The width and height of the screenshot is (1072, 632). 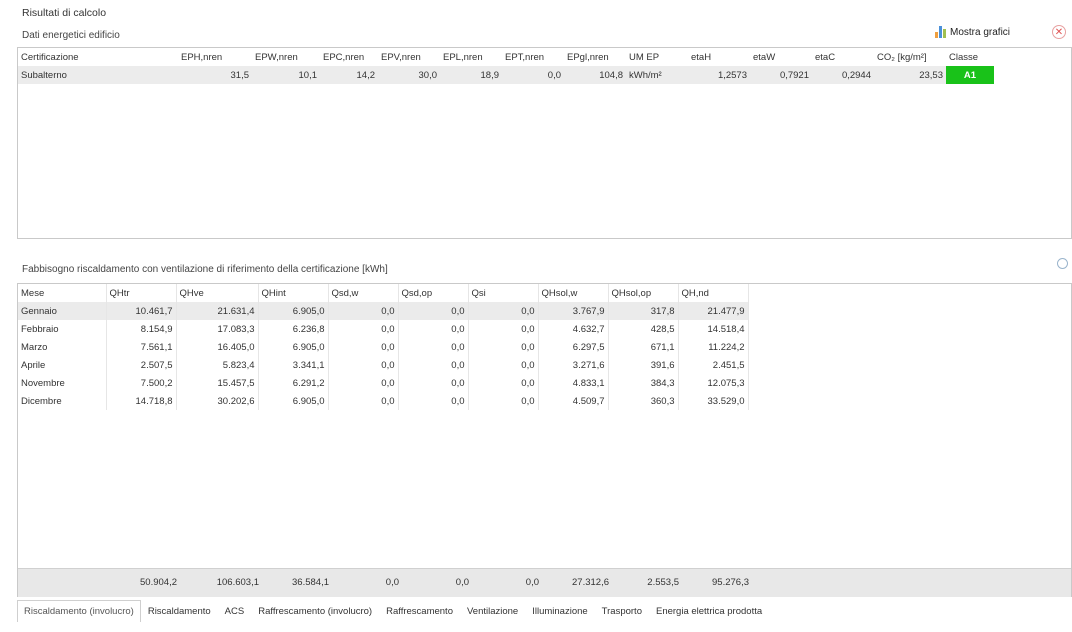 I want to click on section-title: Risultati di calcolo, so click(x=64, y=13).